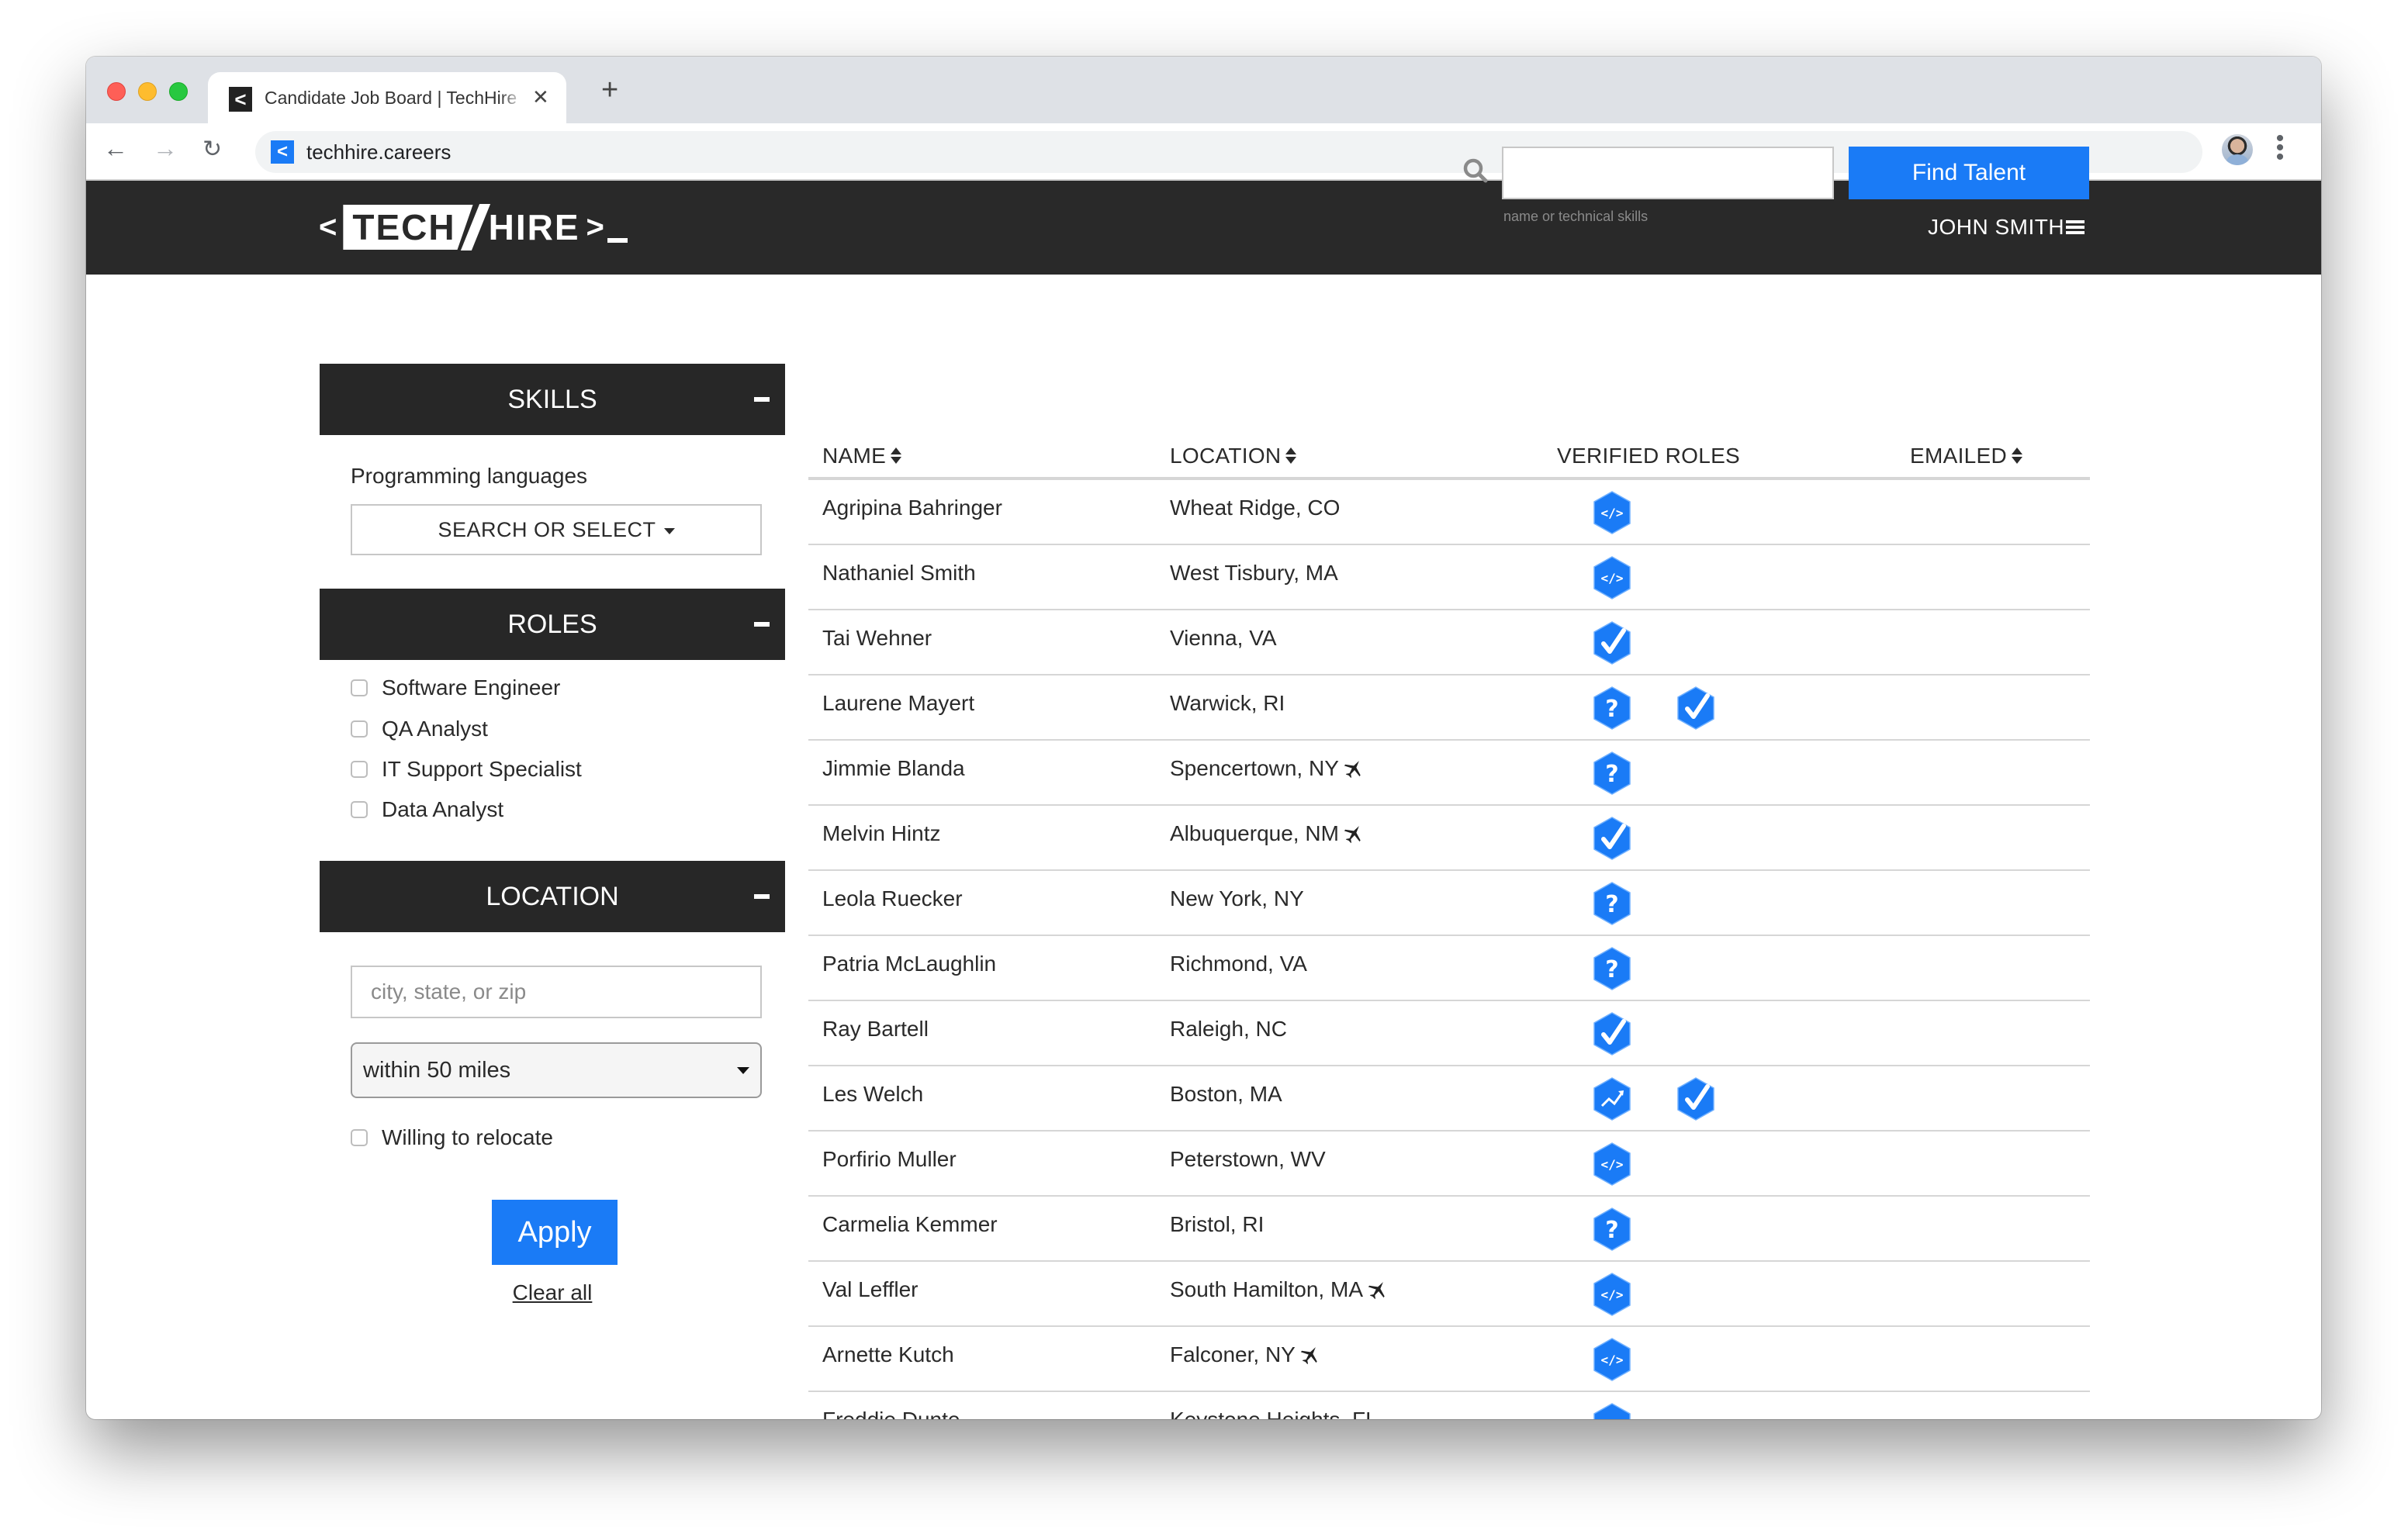 This screenshot has width=2408, height=1534. I want to click on apply-button: Apply, so click(555, 1232).